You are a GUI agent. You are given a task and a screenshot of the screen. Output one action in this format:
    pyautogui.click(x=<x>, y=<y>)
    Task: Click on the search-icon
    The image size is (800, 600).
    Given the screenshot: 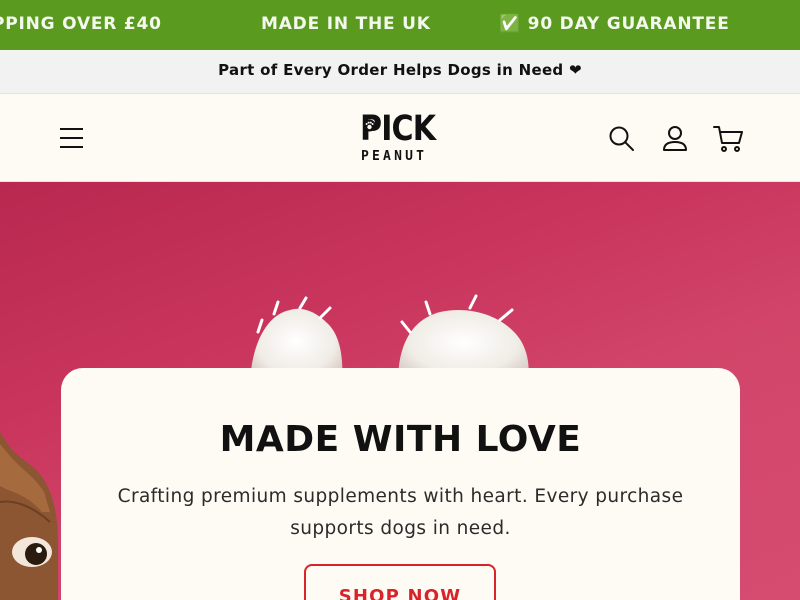 What is the action you would take?
    pyautogui.click(x=622, y=139)
    